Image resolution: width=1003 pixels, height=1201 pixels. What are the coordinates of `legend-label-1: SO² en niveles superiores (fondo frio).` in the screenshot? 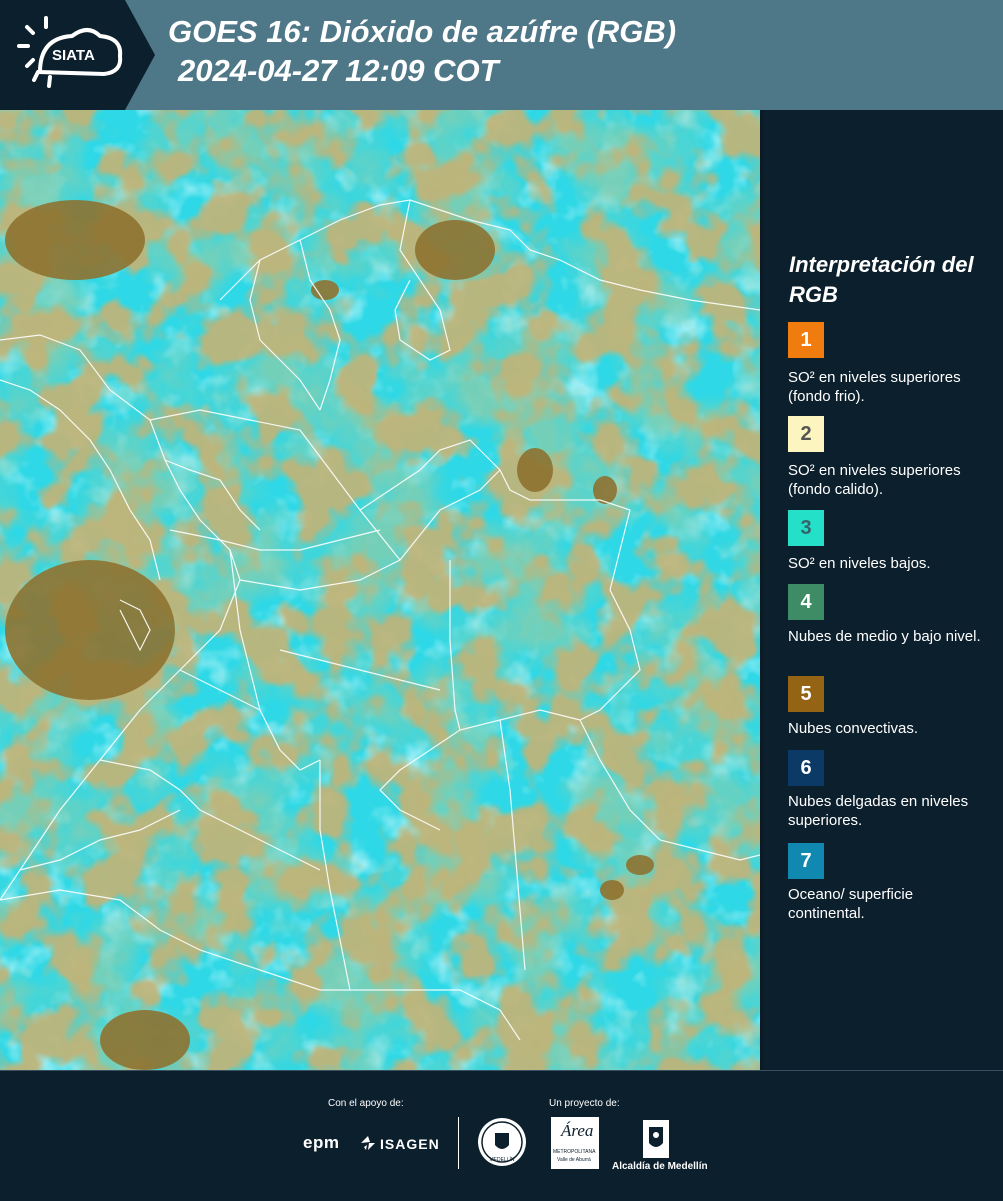 It's located at (874, 387).